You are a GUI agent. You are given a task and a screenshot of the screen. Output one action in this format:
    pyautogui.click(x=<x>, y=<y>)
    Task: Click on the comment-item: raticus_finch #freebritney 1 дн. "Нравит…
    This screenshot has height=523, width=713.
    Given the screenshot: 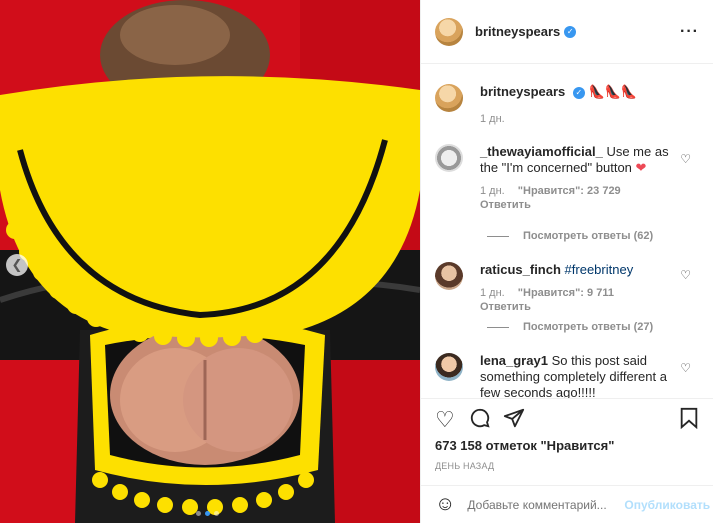 What is the action you would take?
    pyautogui.click(x=567, y=288)
    